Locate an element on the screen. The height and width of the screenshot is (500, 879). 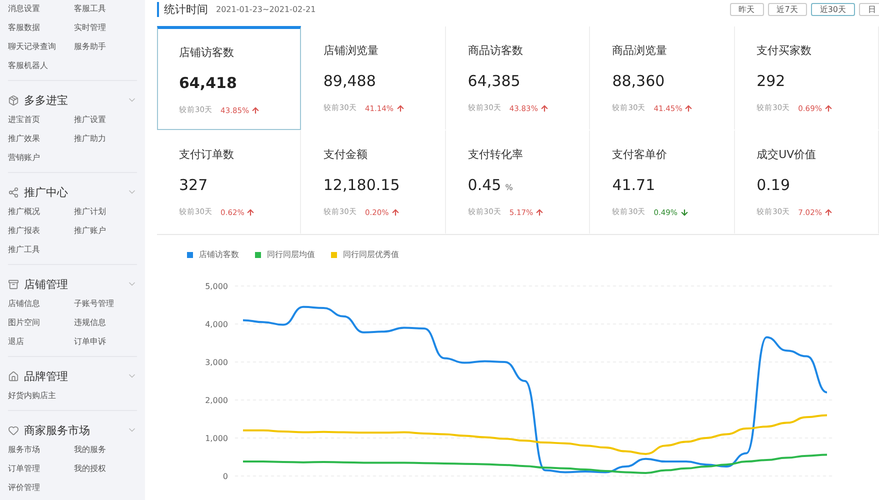
metric-value: 0.45 is located at coordinates (485, 185).